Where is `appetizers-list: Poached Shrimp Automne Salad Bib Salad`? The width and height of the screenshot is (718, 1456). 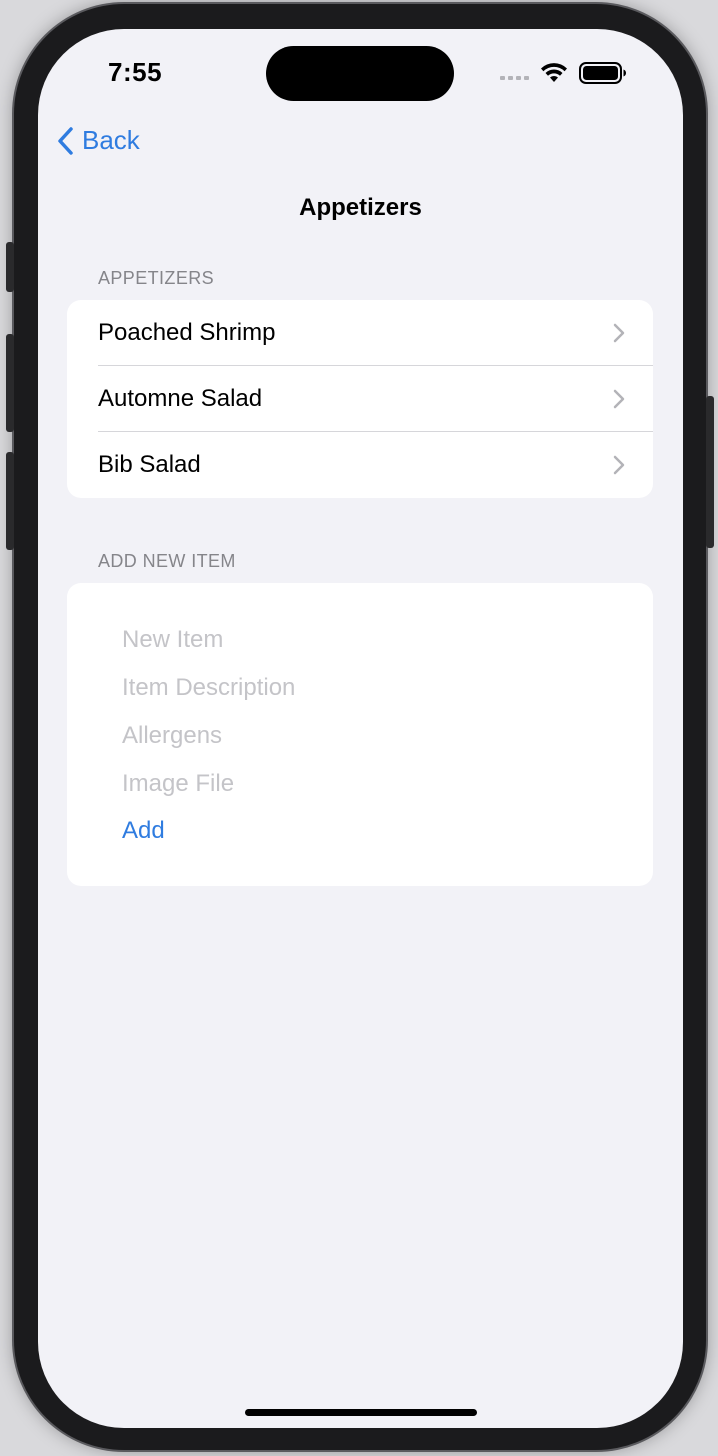
appetizers-list: Poached Shrimp Automne Salad Bib Salad is located at coordinates (360, 399).